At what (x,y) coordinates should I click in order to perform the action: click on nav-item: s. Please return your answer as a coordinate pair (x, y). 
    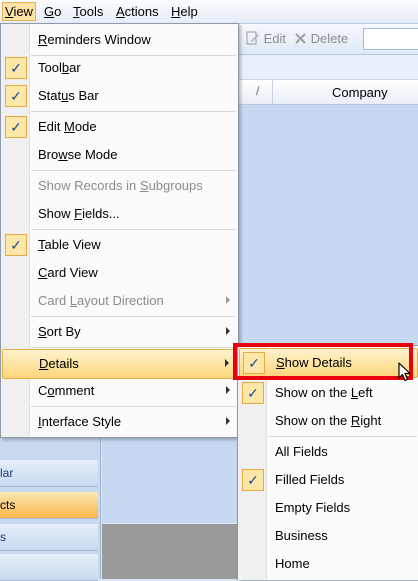
    Looking at the image, I should click on (49, 537).